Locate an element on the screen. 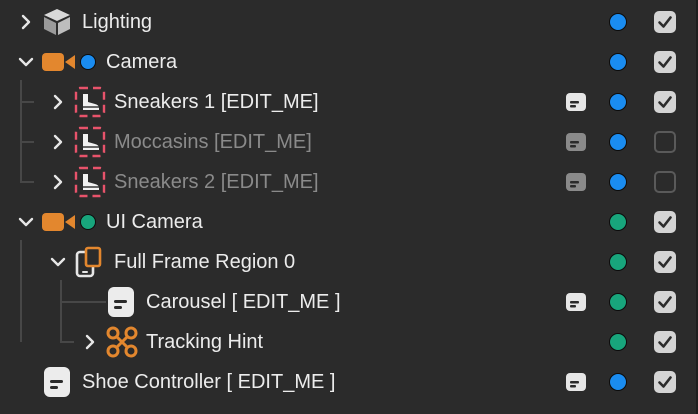 This screenshot has width=698, height=414. tree-row-ui-camera: UI Camera is located at coordinates (348, 222).